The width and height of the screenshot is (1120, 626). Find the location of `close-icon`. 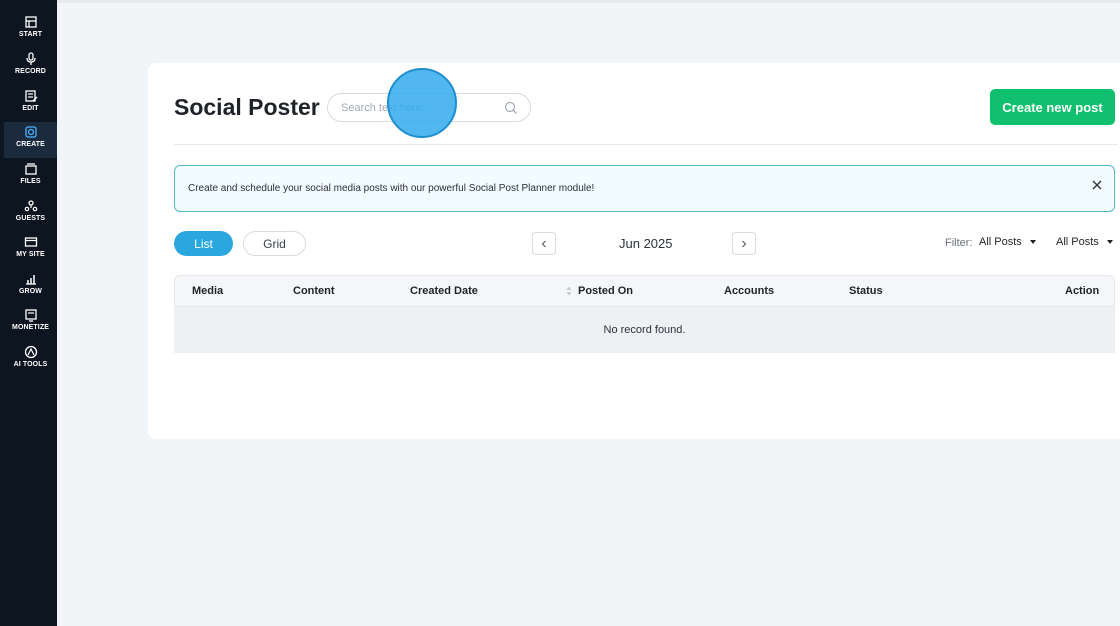

close-icon is located at coordinates (1097, 185).